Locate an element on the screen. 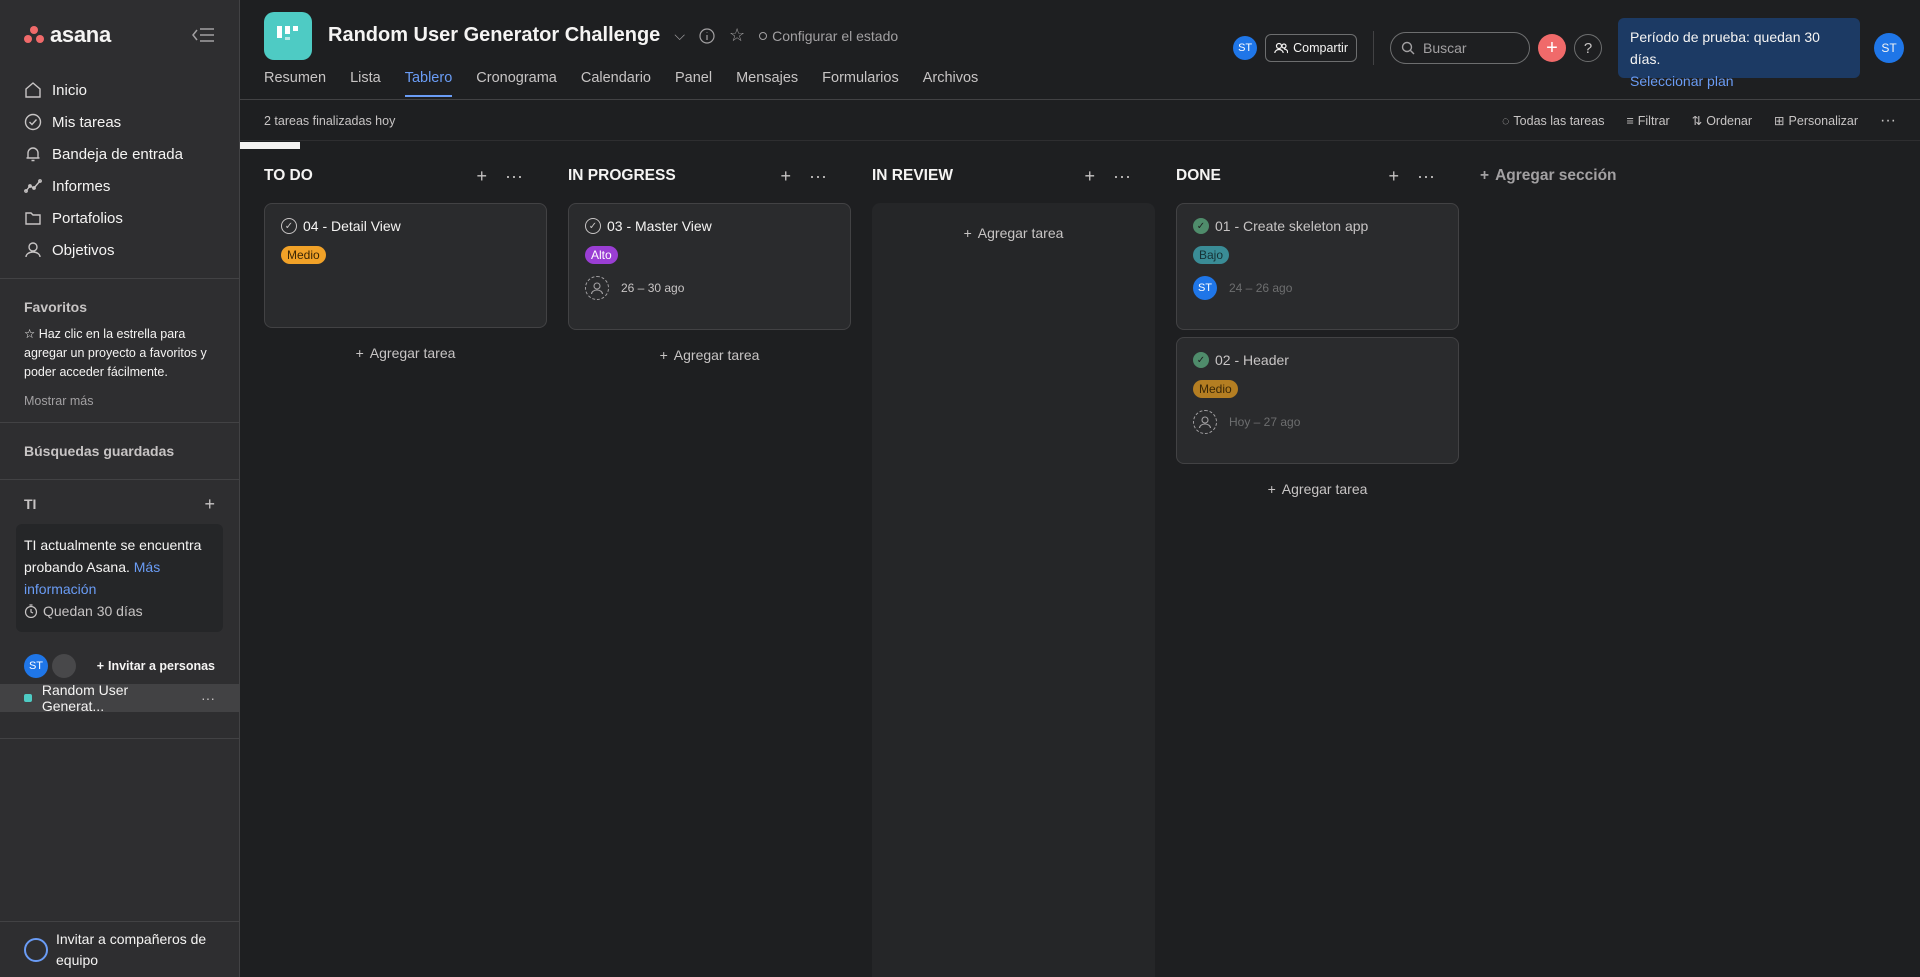  add-section-button: + Agregar sección is located at coordinates (1548, 176).